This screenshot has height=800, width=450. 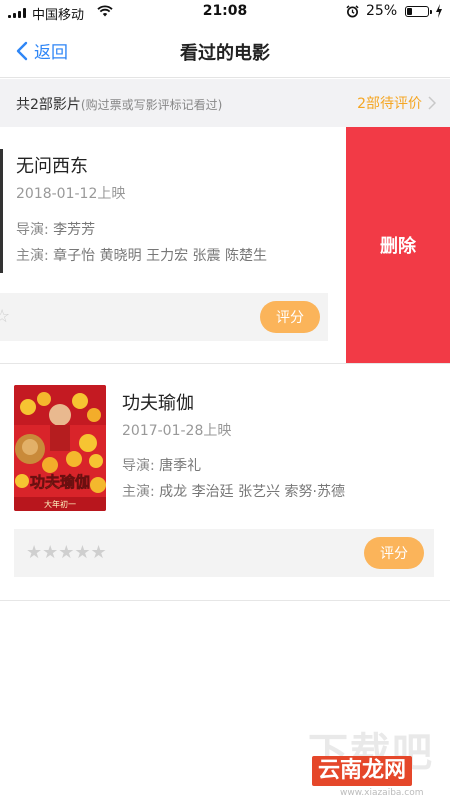 I want to click on cast-names: 成龙 李治廷 张艺兴 索努·苏德, so click(x=252, y=492).